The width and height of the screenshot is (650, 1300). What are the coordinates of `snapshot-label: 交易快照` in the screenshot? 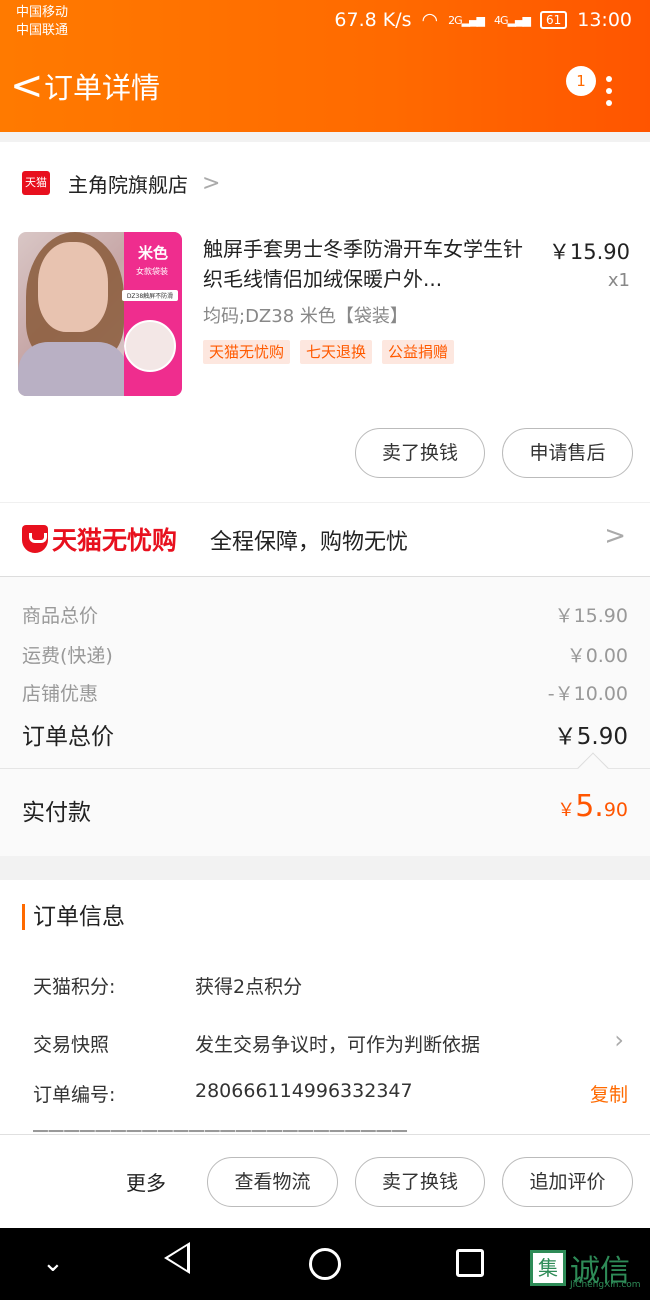 It's located at (71, 1045).